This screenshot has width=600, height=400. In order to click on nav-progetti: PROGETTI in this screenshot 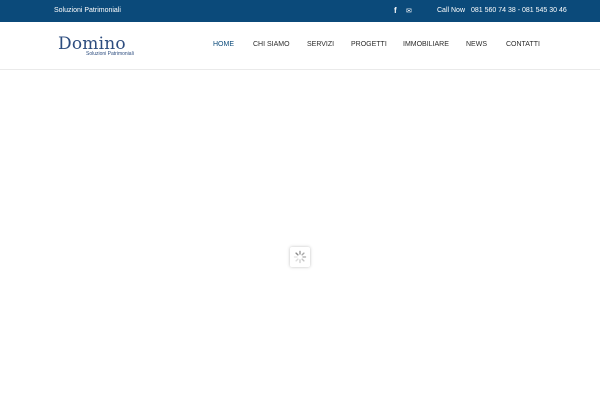, I will do `click(369, 44)`.